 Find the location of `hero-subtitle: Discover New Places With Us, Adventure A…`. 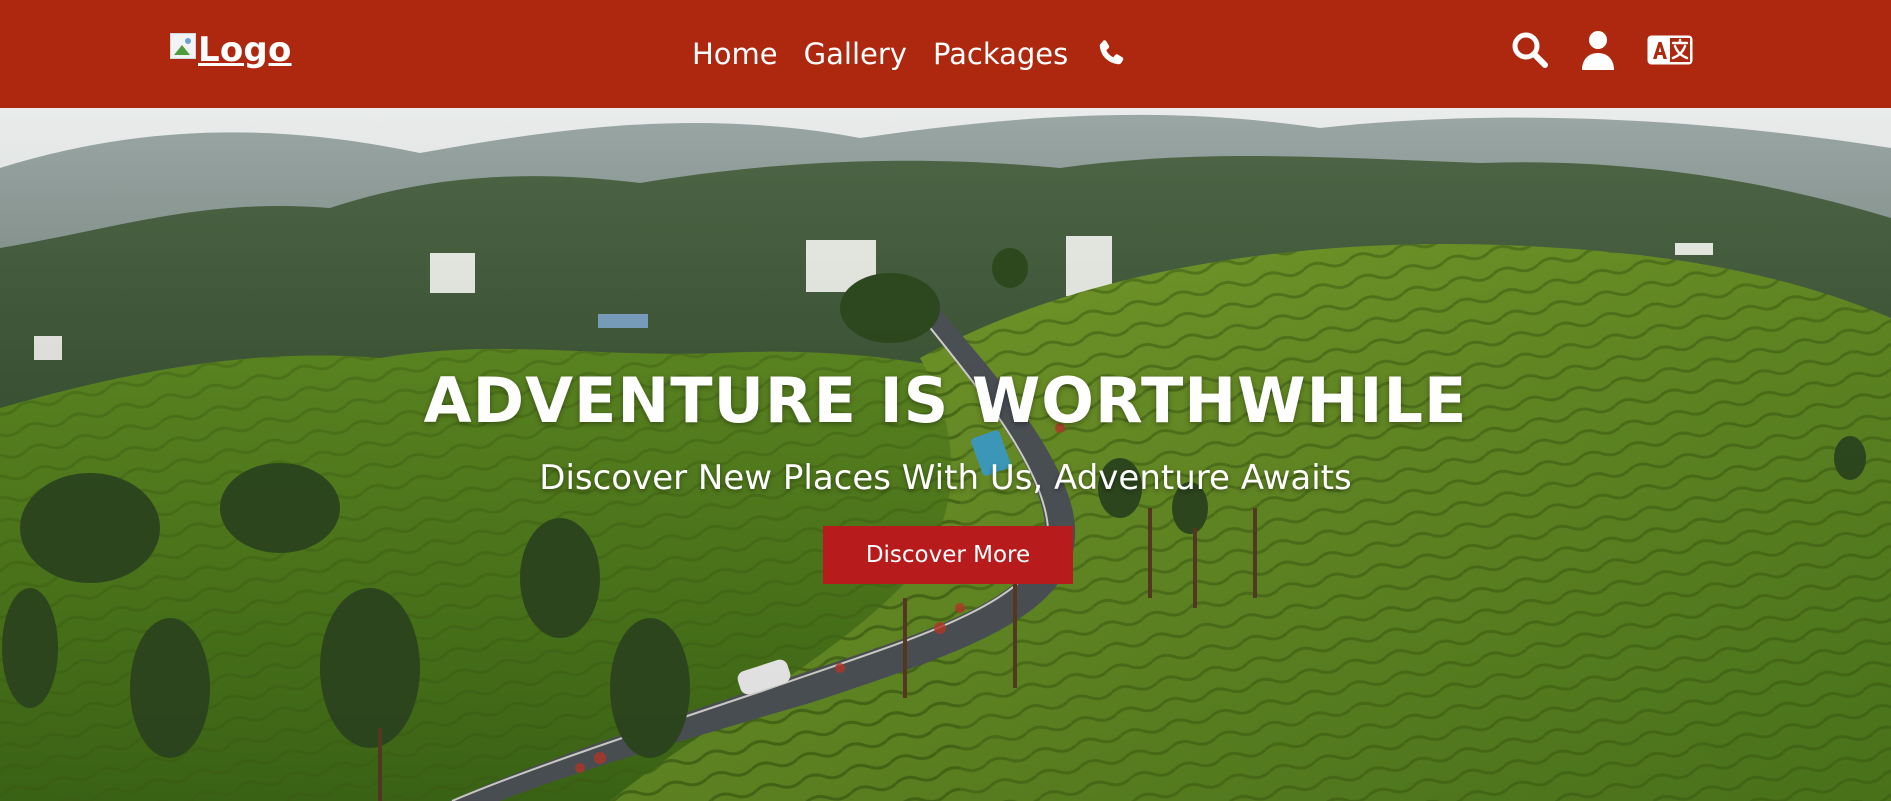

hero-subtitle: Discover New Places With Us, Adventure A… is located at coordinates (945, 478).